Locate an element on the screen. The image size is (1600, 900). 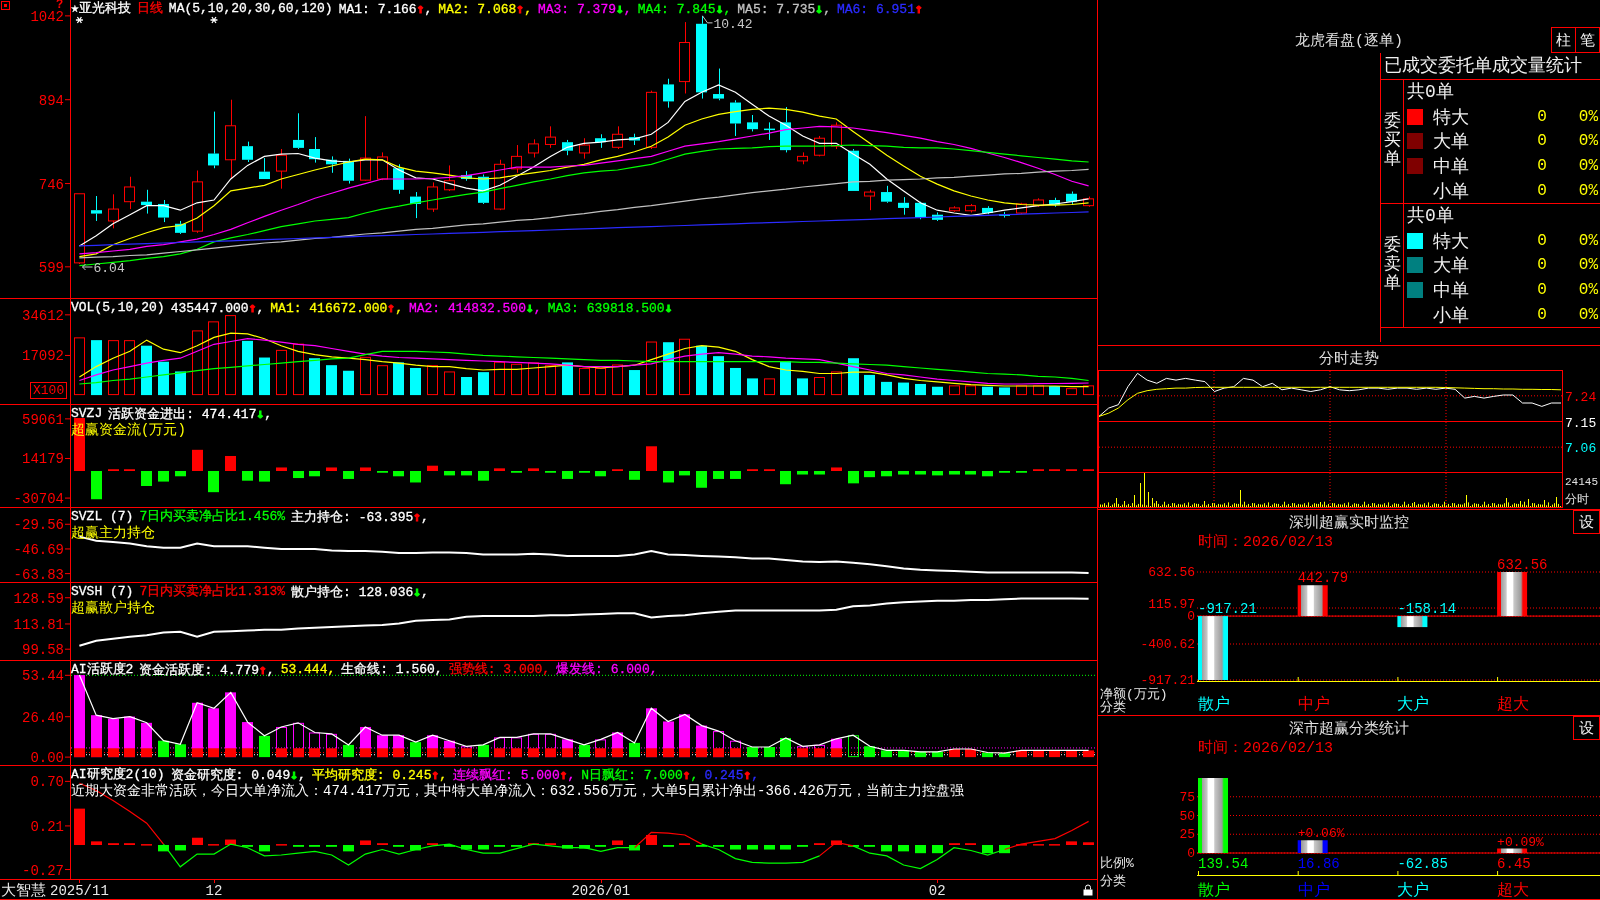
table-heading: 已成交委托单成交量统计 is located at coordinates (1490, 66).